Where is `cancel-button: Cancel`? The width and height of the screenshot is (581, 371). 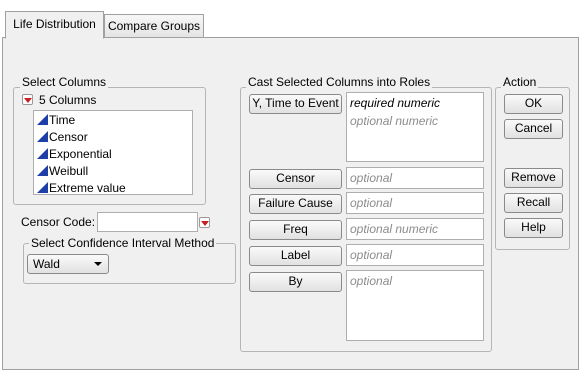 cancel-button: Cancel is located at coordinates (533, 129).